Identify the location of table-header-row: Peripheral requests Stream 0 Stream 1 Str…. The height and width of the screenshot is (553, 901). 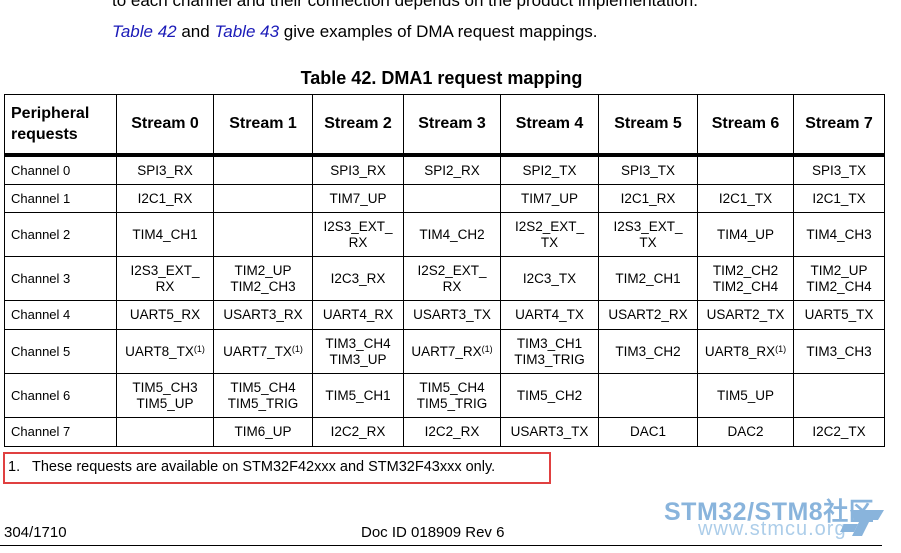
(444, 125).